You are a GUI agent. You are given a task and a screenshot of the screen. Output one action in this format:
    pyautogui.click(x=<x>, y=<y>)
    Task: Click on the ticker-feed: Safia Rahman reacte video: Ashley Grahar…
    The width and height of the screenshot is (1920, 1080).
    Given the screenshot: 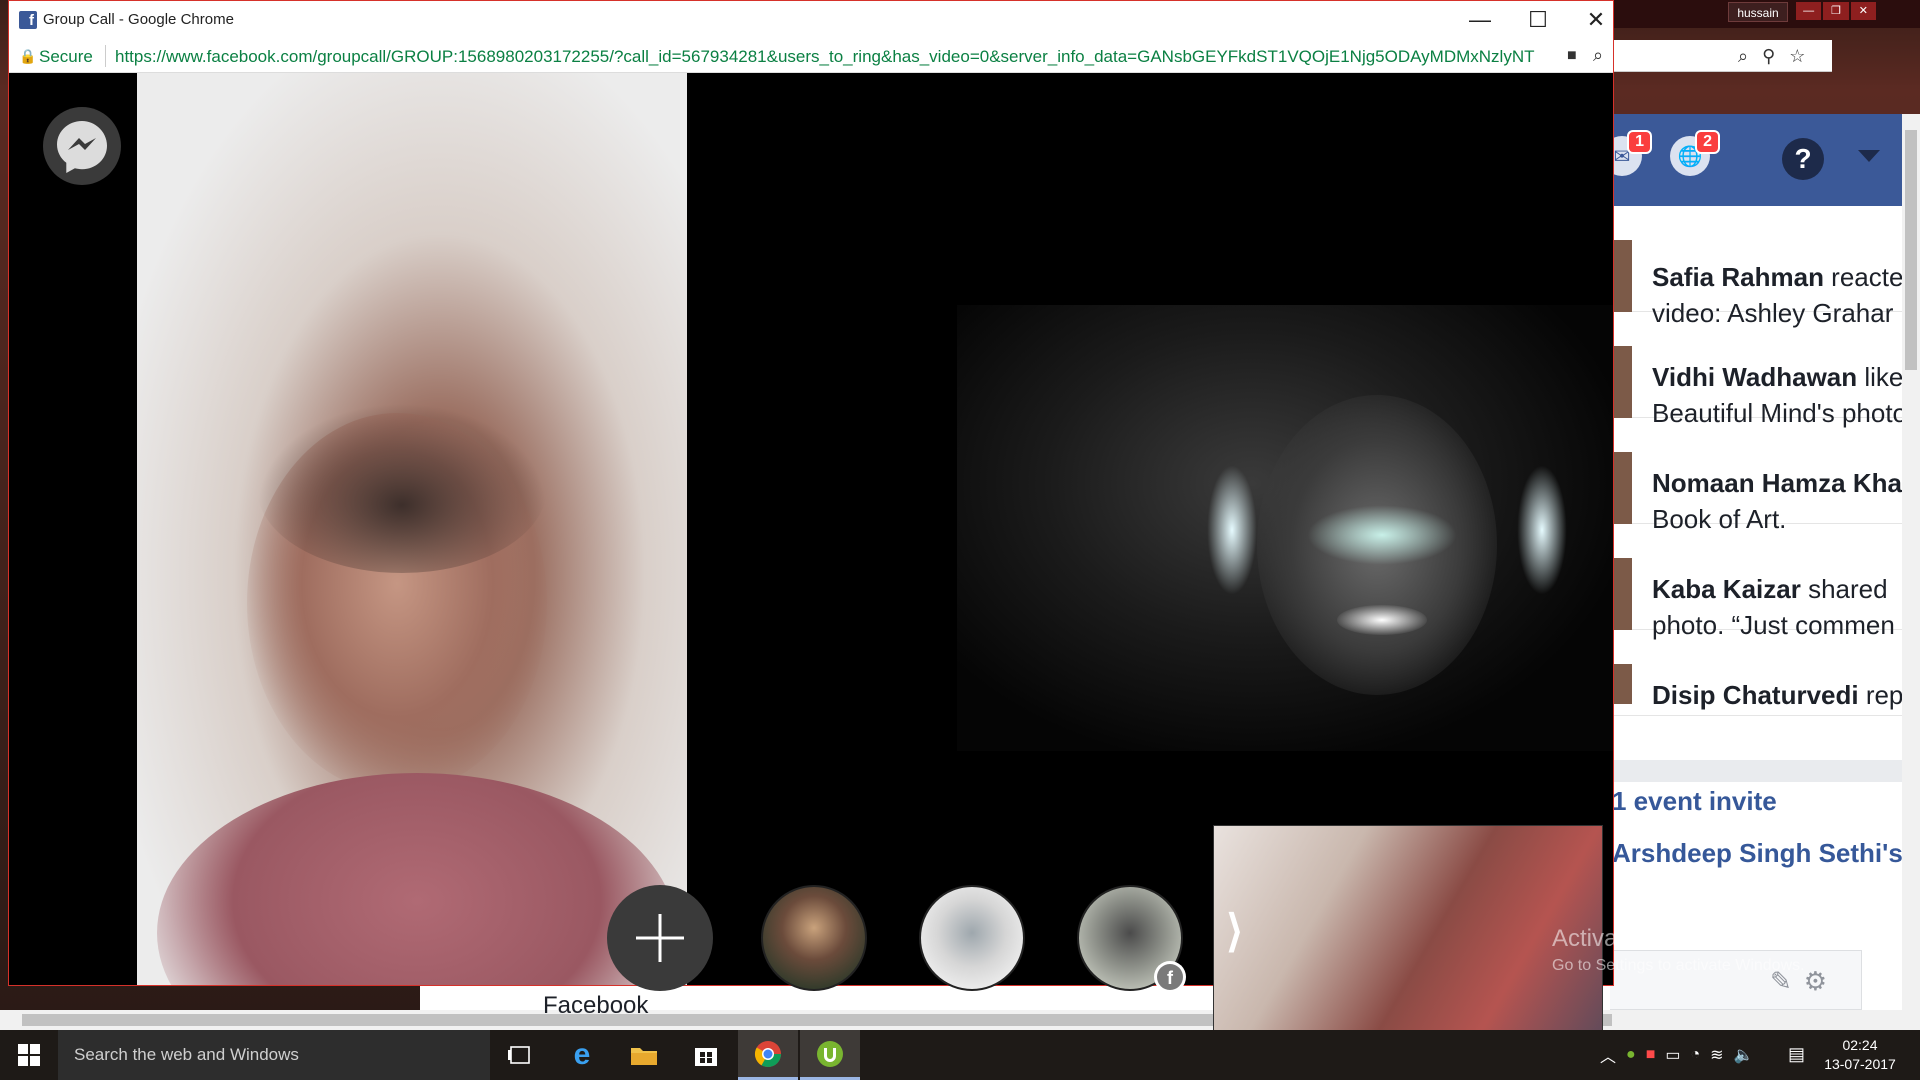 What is the action you would take?
    pyautogui.click(x=1757, y=618)
    